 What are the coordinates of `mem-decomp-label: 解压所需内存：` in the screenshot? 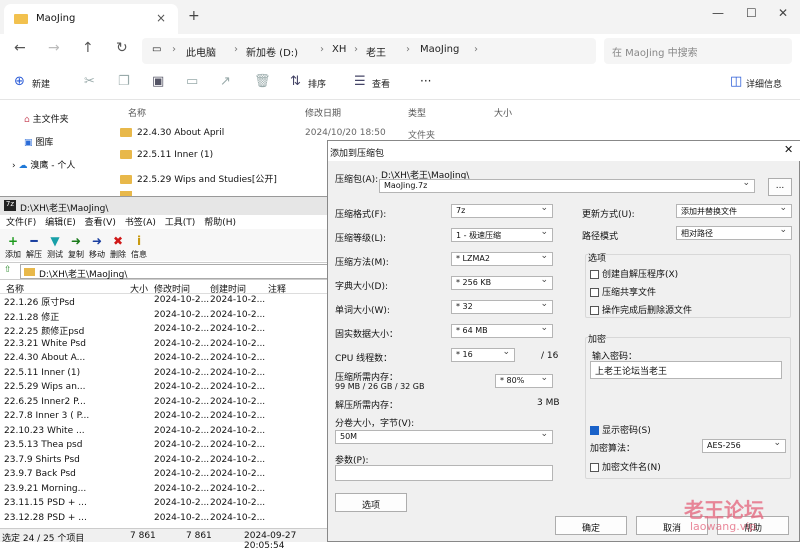 It's located at (367, 406).